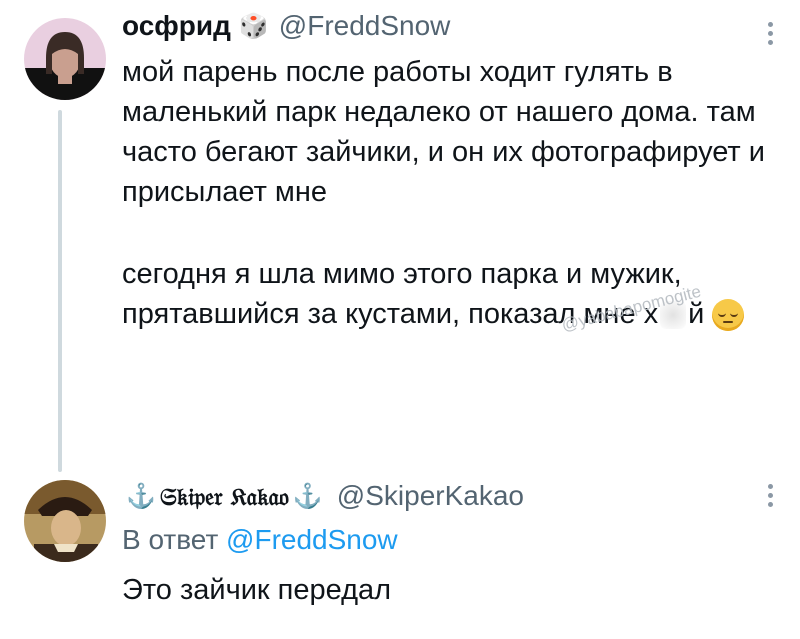 Image resolution: width=800 pixels, height=639 pixels. Describe the element at coordinates (253, 26) in the screenshot. I see `dice-emoji: 🎲` at that location.